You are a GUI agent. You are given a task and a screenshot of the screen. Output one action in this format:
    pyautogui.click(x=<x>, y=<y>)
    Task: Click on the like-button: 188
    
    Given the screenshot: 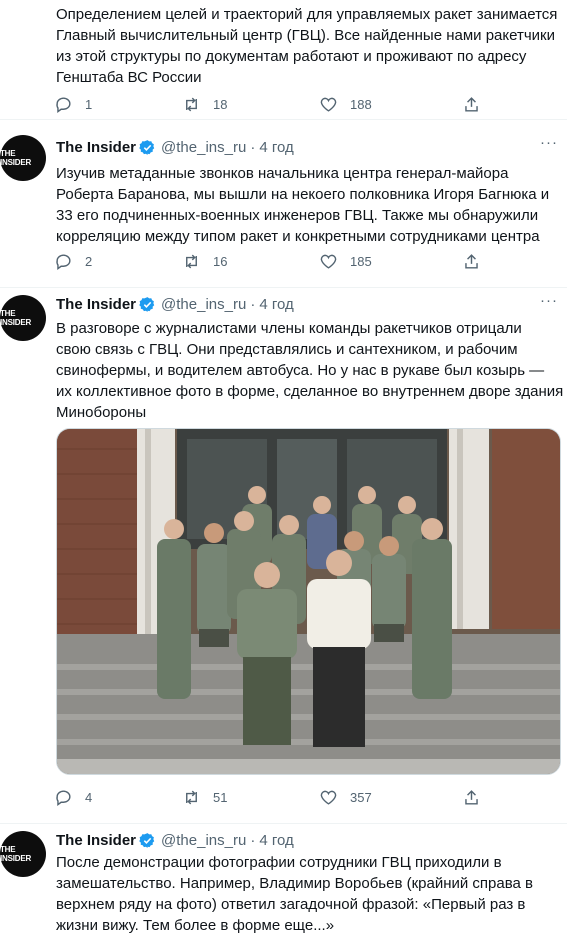 What is the action you would take?
    pyautogui.click(x=345, y=104)
    